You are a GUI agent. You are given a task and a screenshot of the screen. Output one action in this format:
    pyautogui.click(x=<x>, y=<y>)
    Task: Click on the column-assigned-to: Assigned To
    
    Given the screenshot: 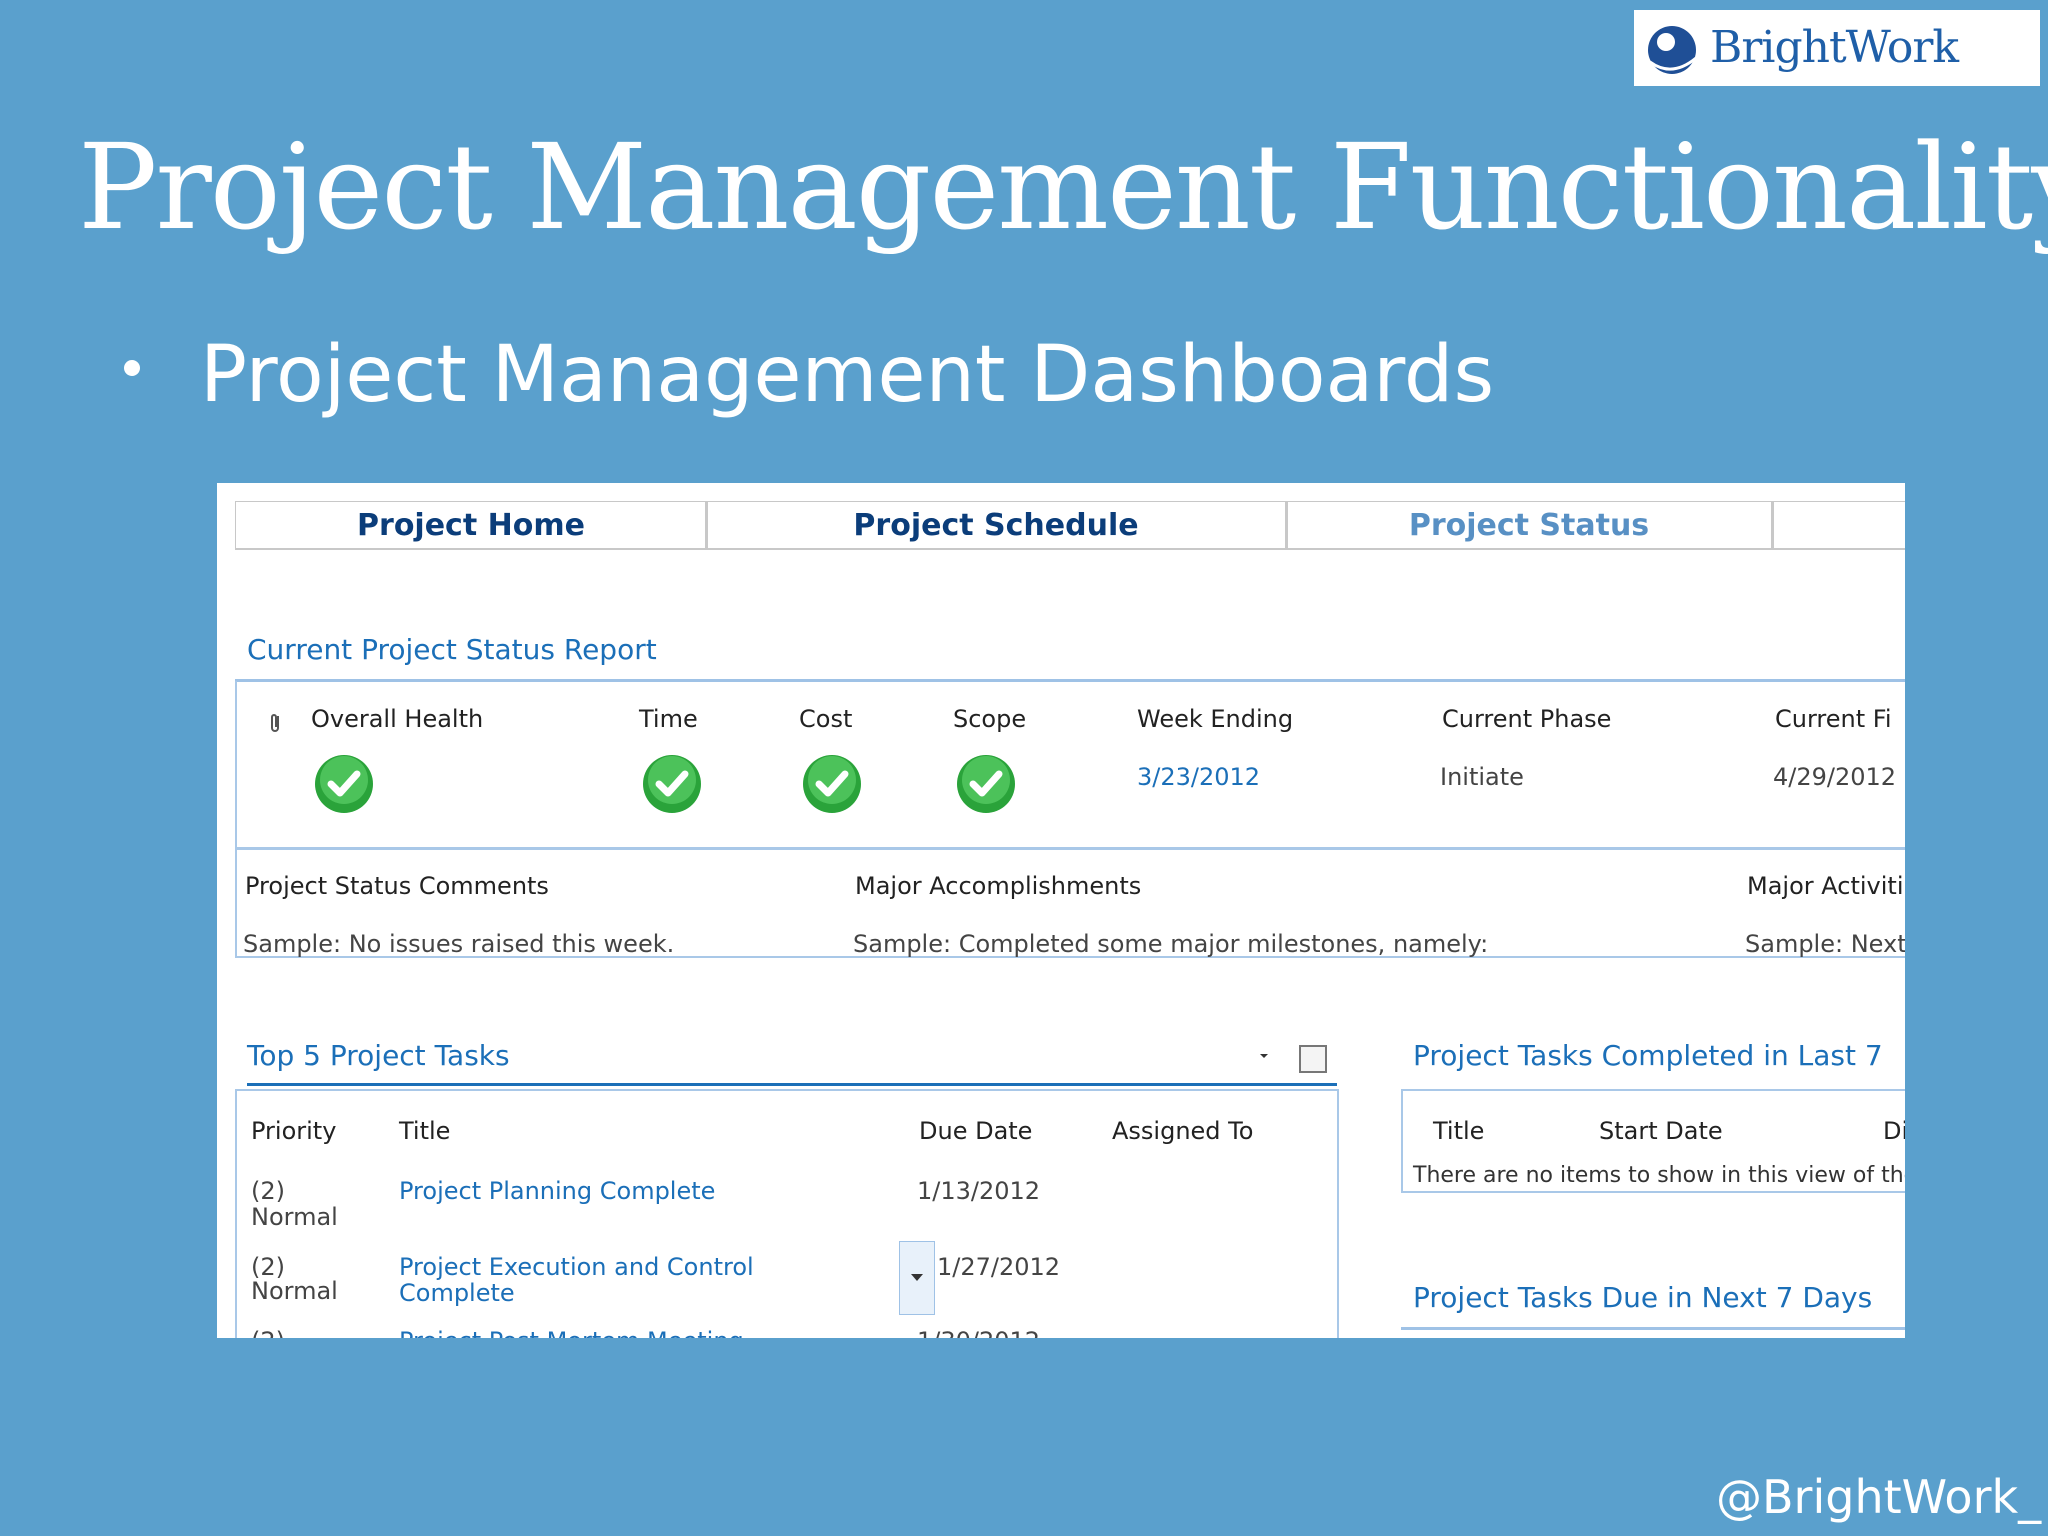 What is the action you would take?
    pyautogui.click(x=1182, y=1131)
    